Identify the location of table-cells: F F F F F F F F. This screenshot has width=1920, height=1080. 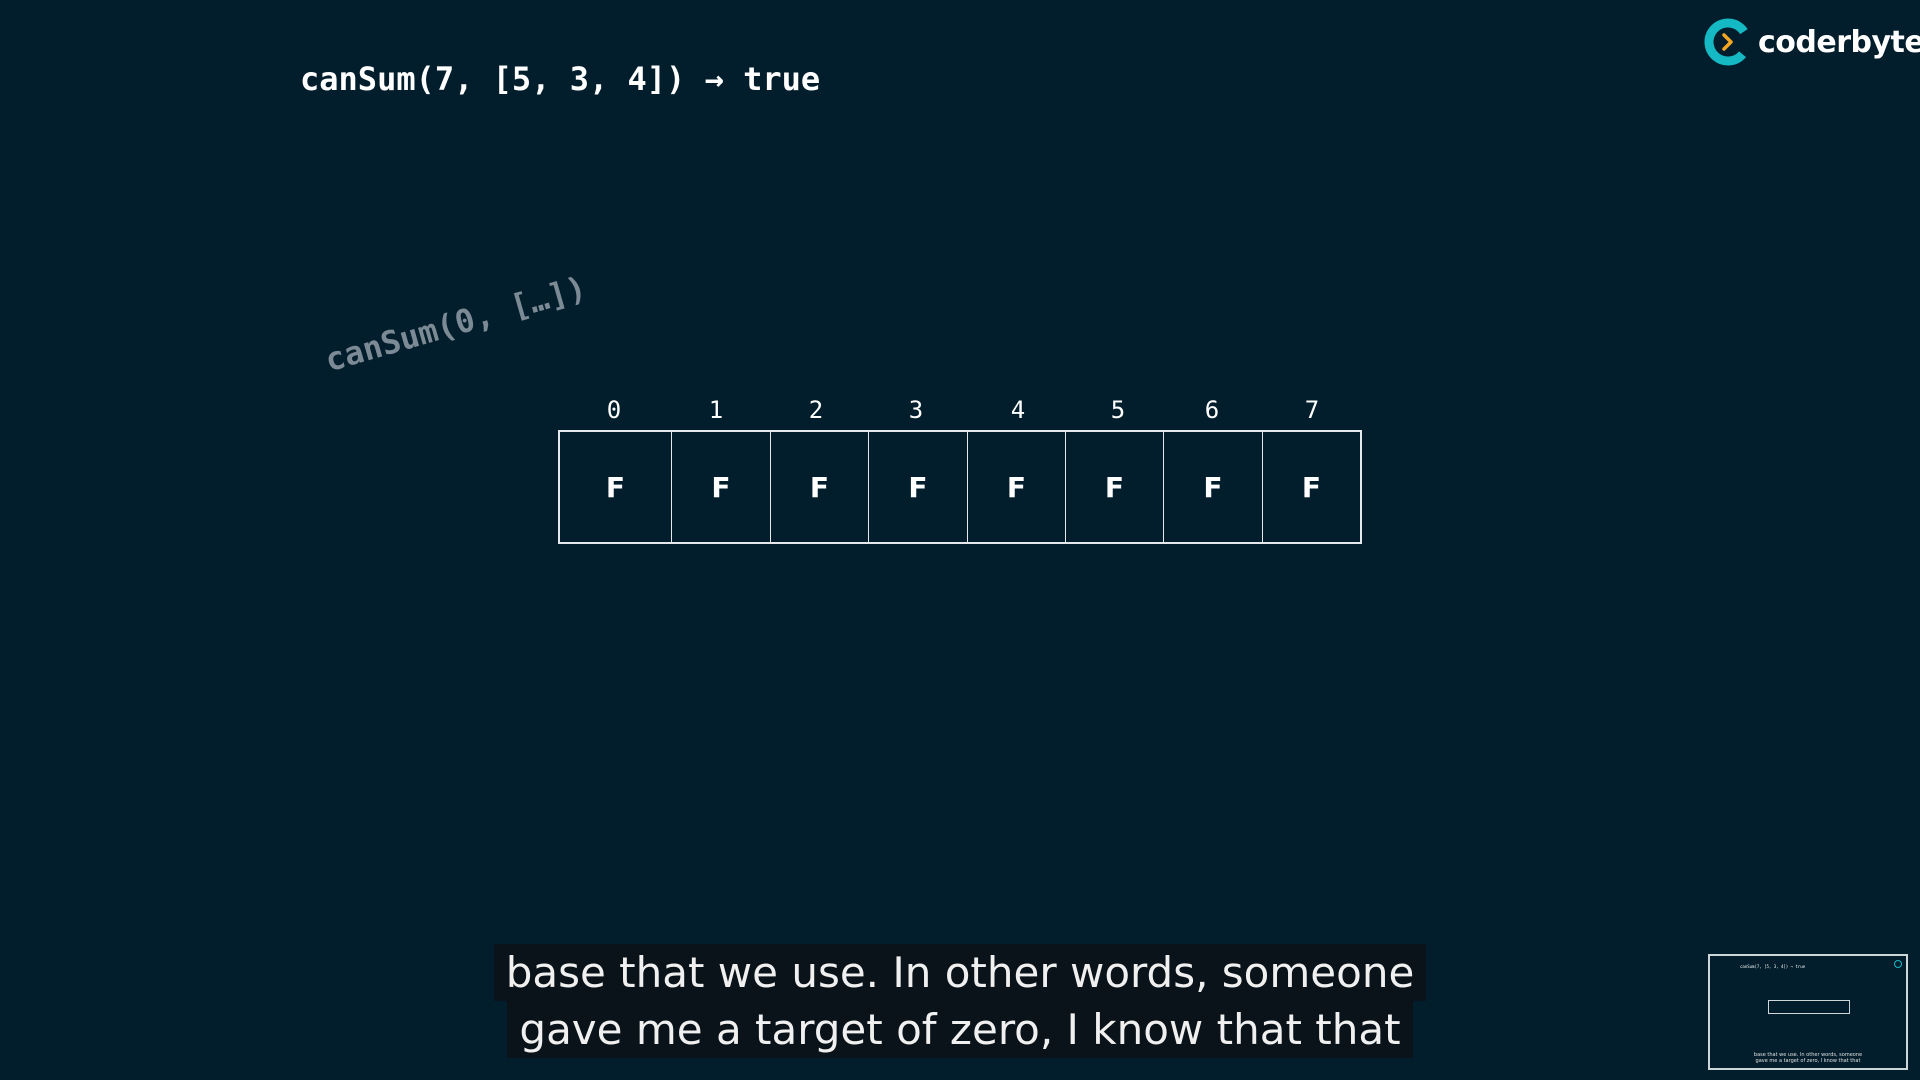
(960, 487).